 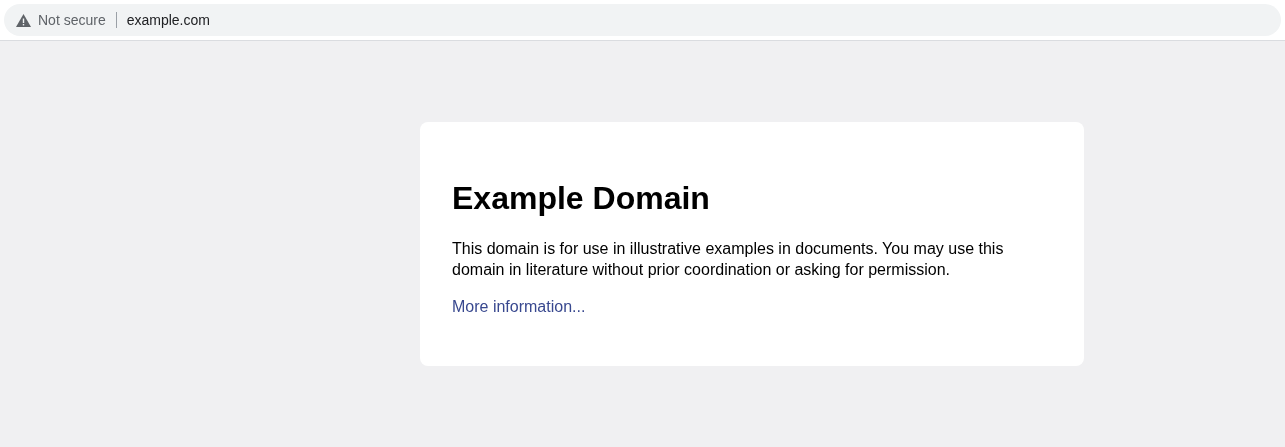 What do you see at coordinates (581, 198) in the screenshot?
I see `page-heading: Example Domain` at bounding box center [581, 198].